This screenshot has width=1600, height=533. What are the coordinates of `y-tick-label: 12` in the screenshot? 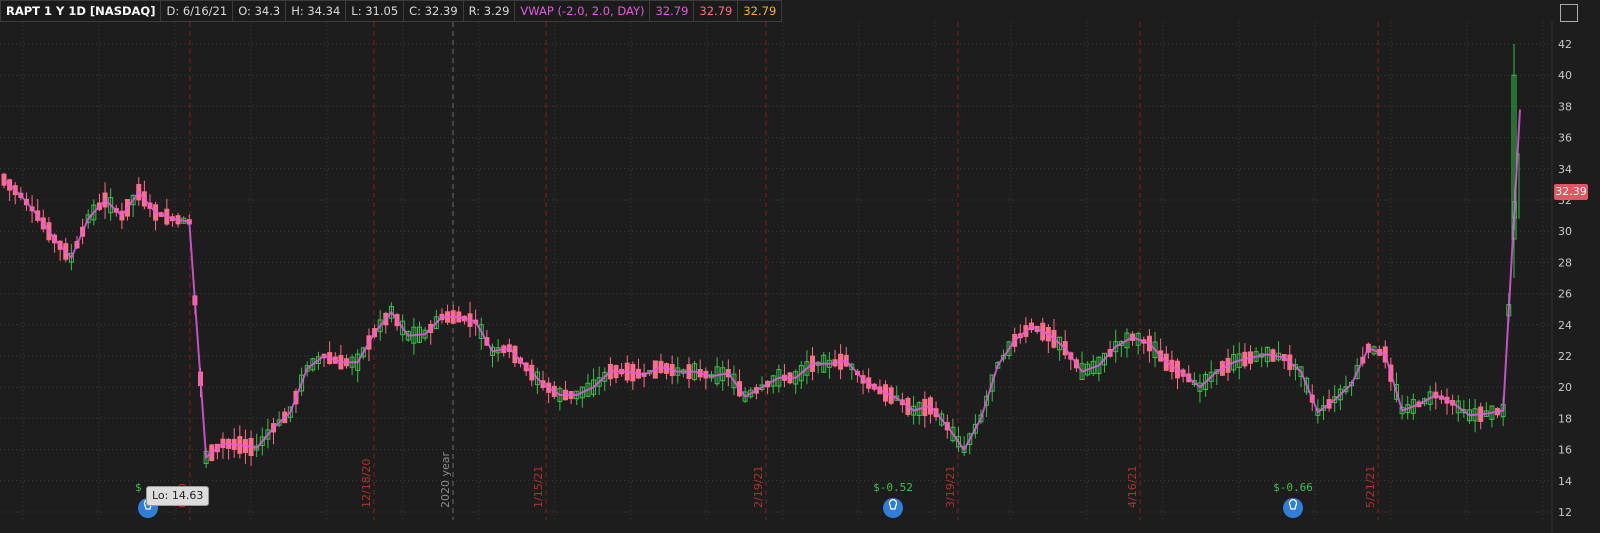 It's located at (1565, 512).